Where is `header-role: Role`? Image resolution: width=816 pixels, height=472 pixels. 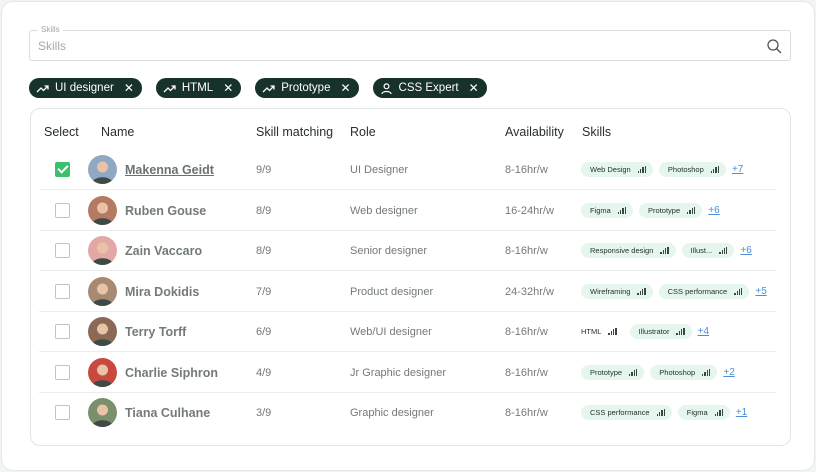 header-role: Role is located at coordinates (363, 132).